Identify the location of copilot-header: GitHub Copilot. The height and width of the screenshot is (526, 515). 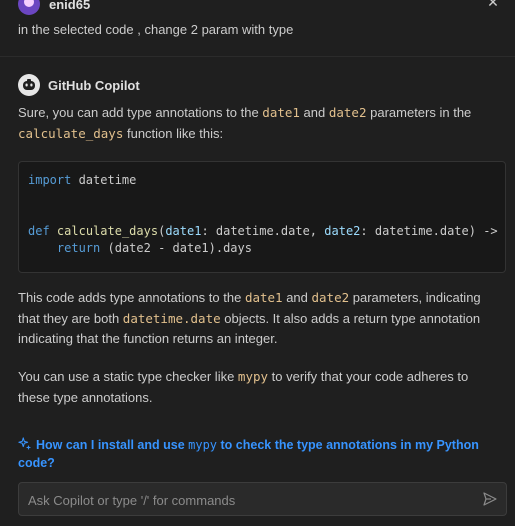
(79, 85).